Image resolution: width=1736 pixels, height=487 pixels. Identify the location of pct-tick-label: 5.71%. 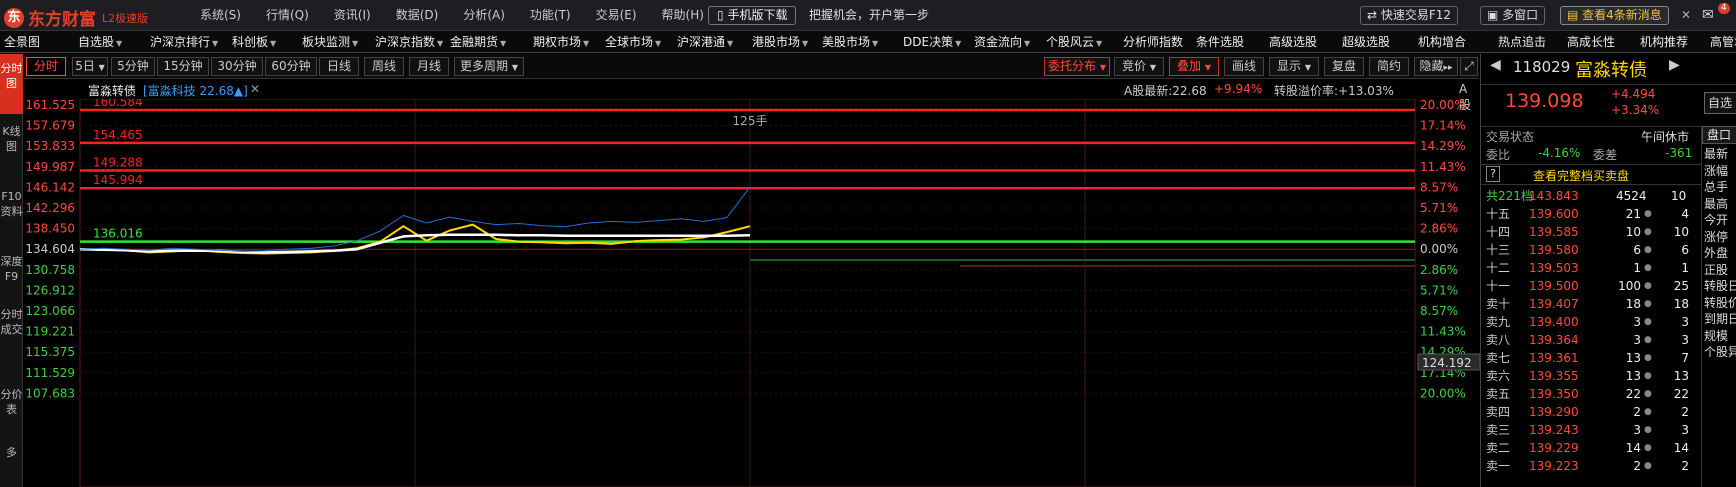
(1439, 290).